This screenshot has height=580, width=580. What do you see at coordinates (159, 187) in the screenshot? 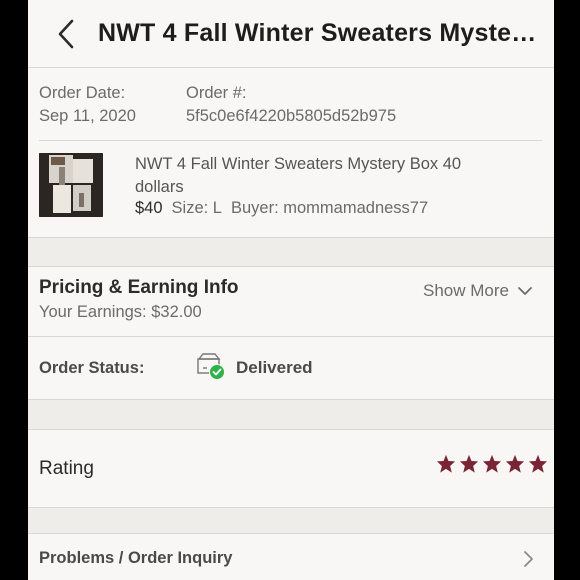
I see `item-title-line2: dollars` at bounding box center [159, 187].